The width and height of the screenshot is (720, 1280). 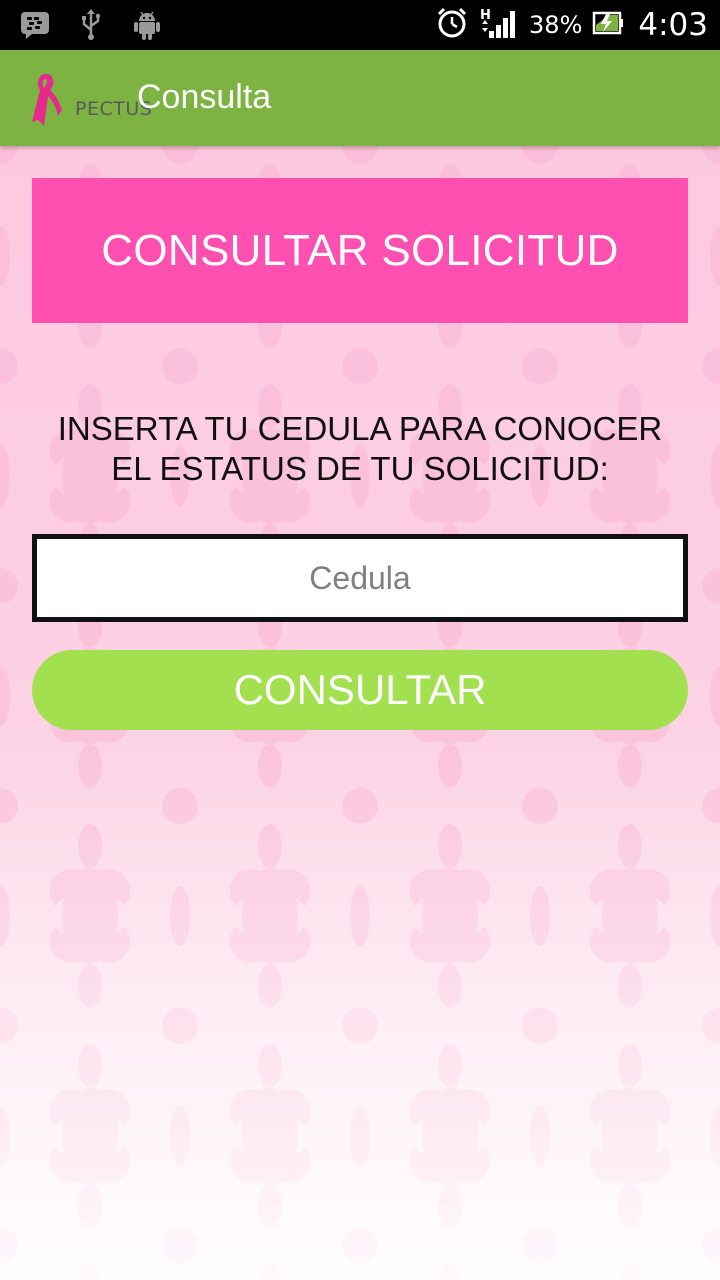 I want to click on banner-title: CONSULTAR SOLICITUD, so click(x=360, y=250).